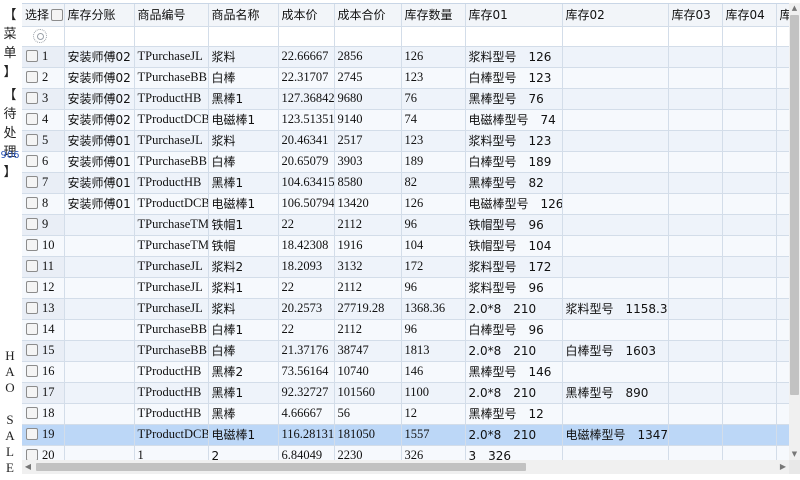 Image resolution: width=800 pixels, height=480 pixels. What do you see at coordinates (243, 372) in the screenshot?
I see `cell-product-name: 黑棒2` at bounding box center [243, 372].